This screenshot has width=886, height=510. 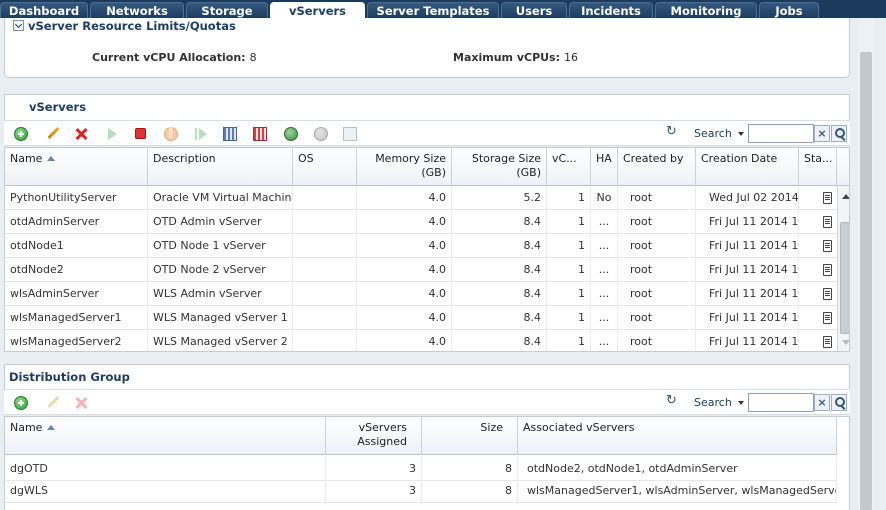 I want to click on distribution-title: Distribution Group, so click(x=69, y=377).